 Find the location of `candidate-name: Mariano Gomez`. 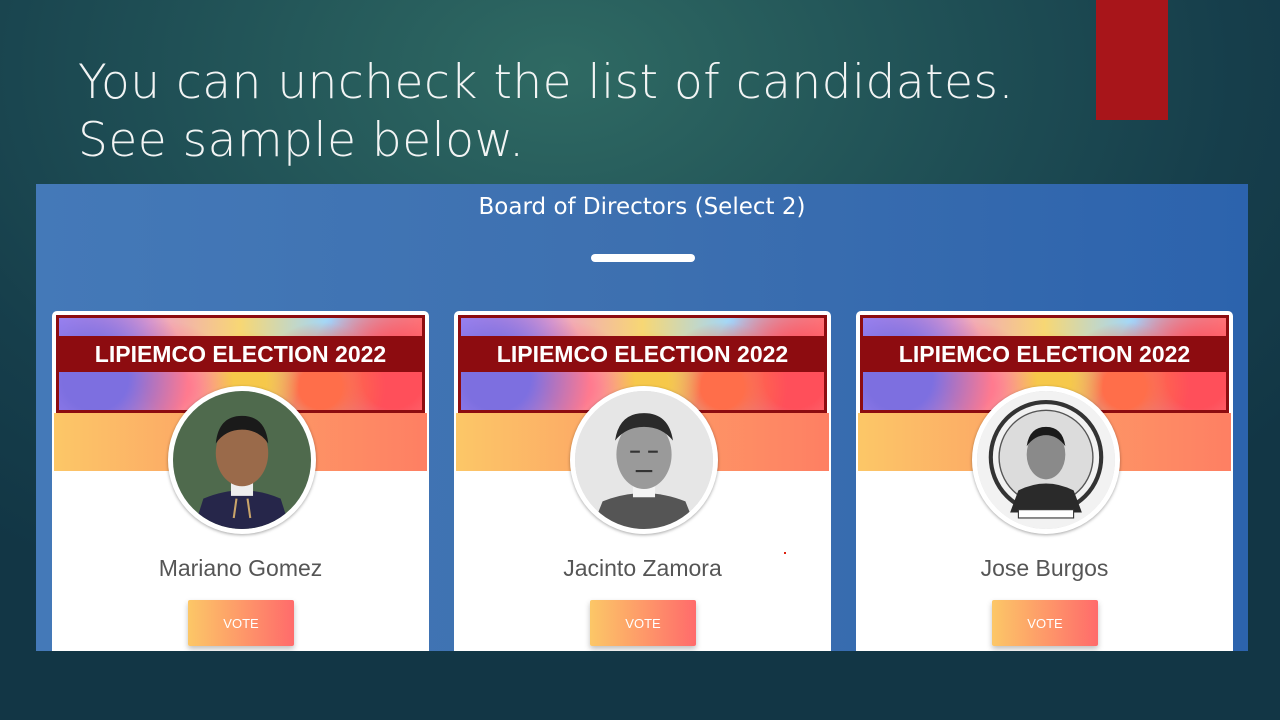

candidate-name: Mariano Gomez is located at coordinates (240, 568).